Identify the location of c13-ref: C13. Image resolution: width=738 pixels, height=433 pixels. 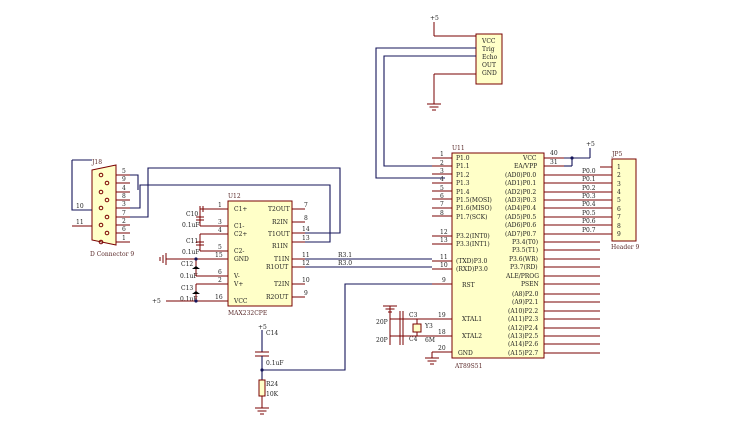
(187, 288).